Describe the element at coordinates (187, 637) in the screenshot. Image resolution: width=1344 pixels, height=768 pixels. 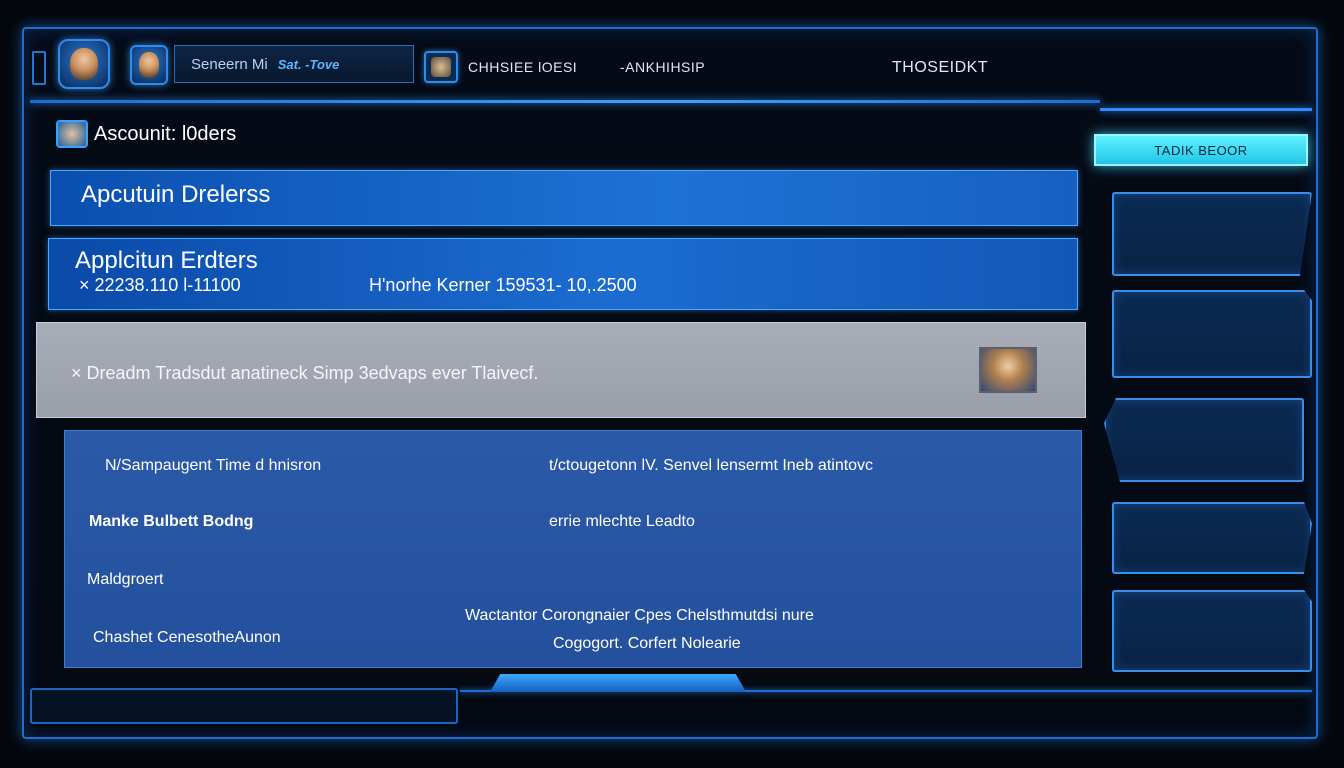
I see `info-row5-left: Chashet CenesotheAunon` at that location.